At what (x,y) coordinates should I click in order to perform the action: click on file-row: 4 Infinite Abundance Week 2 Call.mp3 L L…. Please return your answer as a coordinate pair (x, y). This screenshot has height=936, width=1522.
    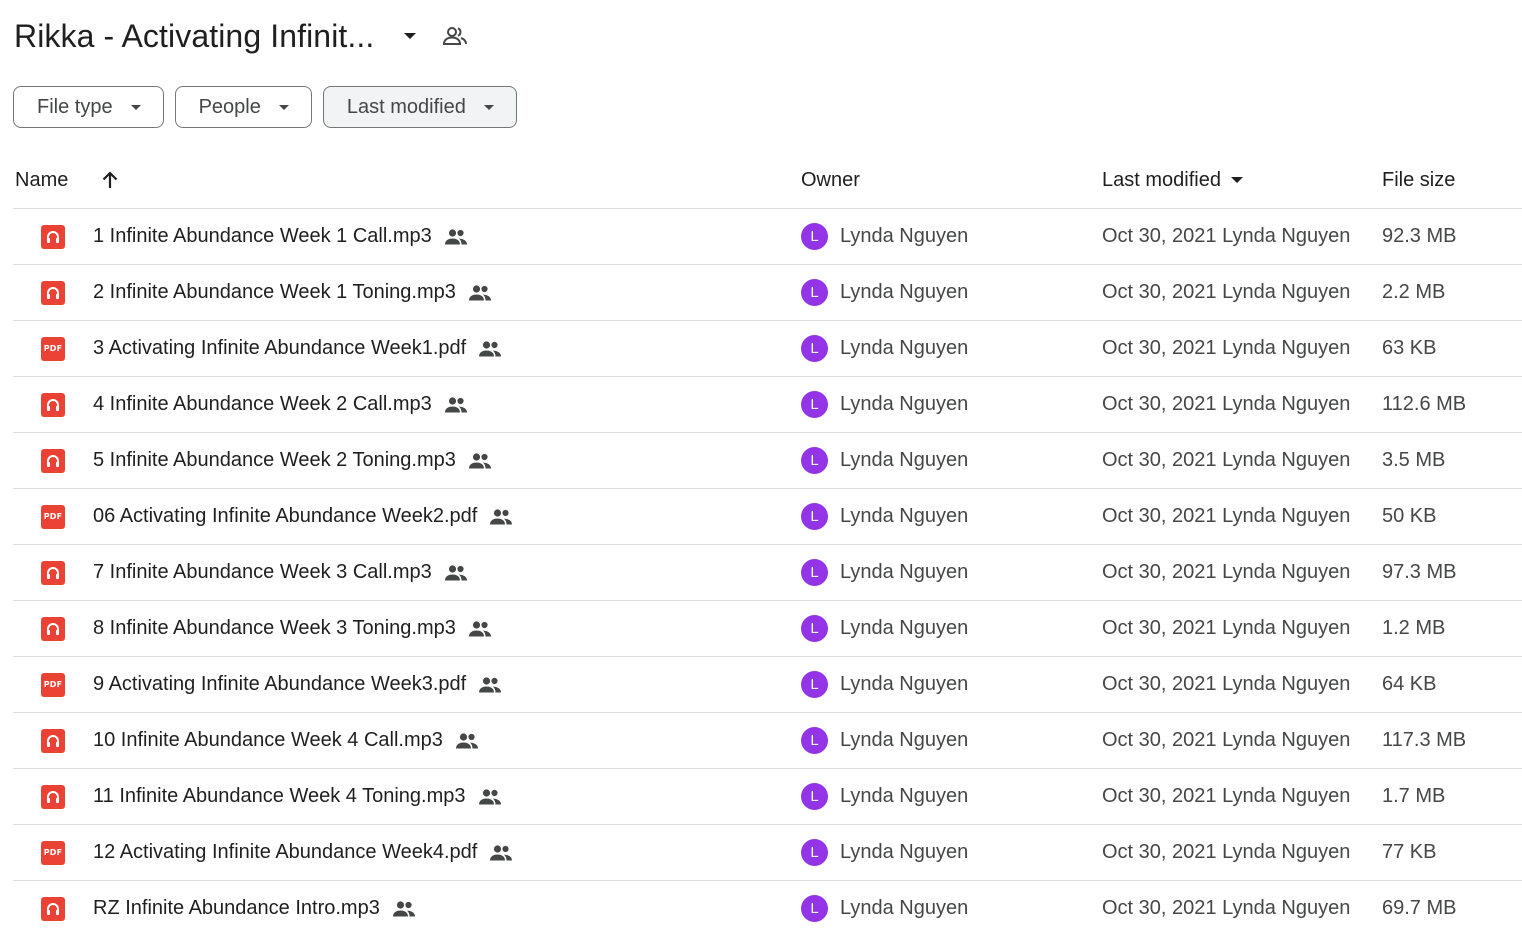
    Looking at the image, I should click on (767, 405).